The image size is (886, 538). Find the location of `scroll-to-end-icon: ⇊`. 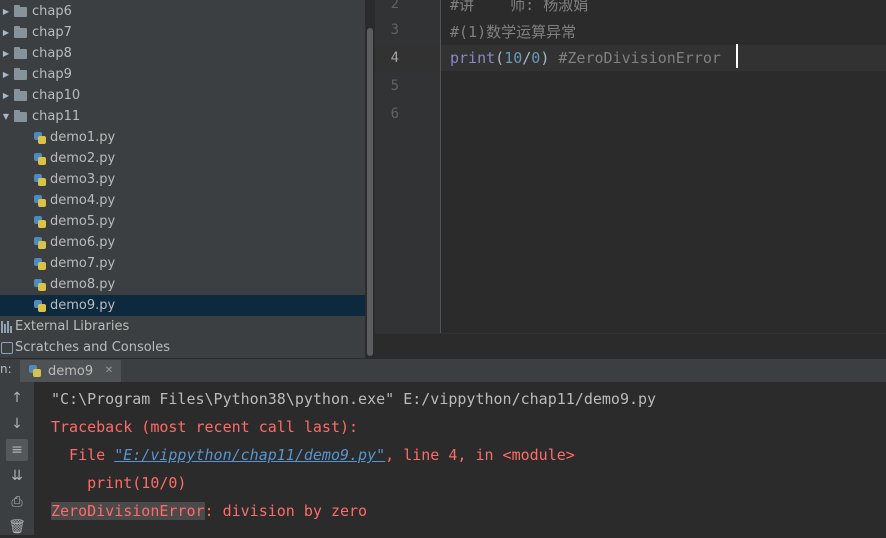

scroll-to-end-icon: ⇊ is located at coordinates (17, 476).